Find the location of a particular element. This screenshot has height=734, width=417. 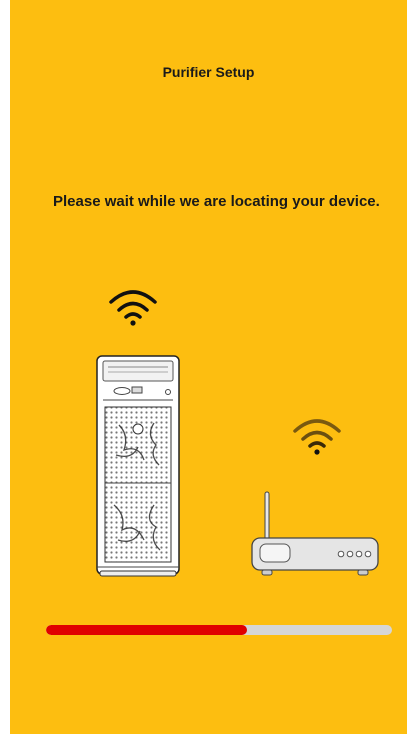

router-wifi-icon is located at coordinates (317, 437).